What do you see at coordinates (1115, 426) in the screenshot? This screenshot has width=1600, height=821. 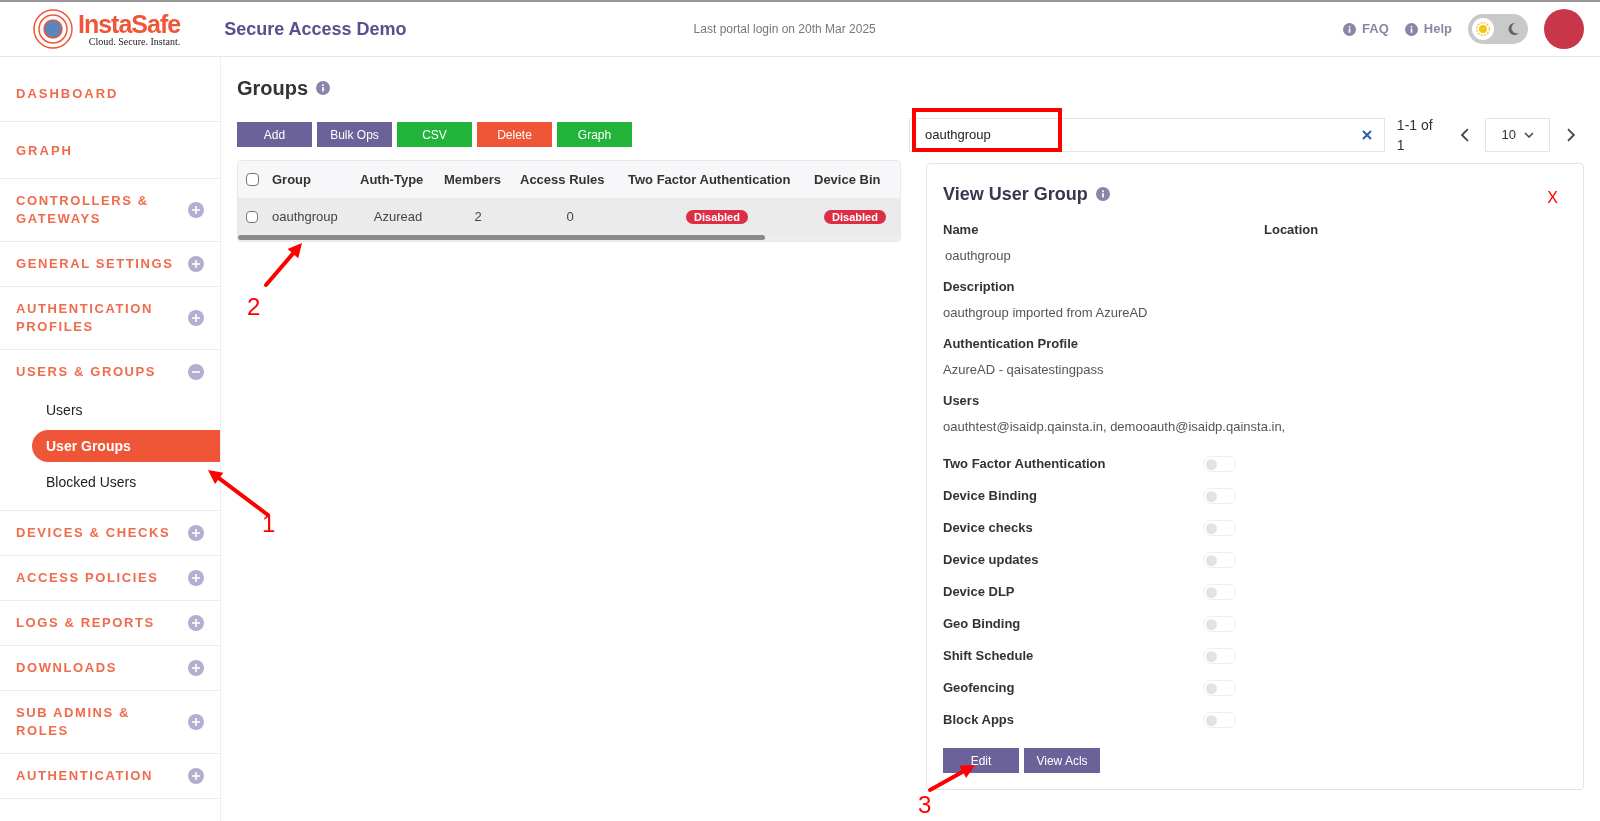 I see `field-value: oauthtest@isaidp.qainsta.in, demooauth@isaidp.qainsta.in,` at bounding box center [1115, 426].